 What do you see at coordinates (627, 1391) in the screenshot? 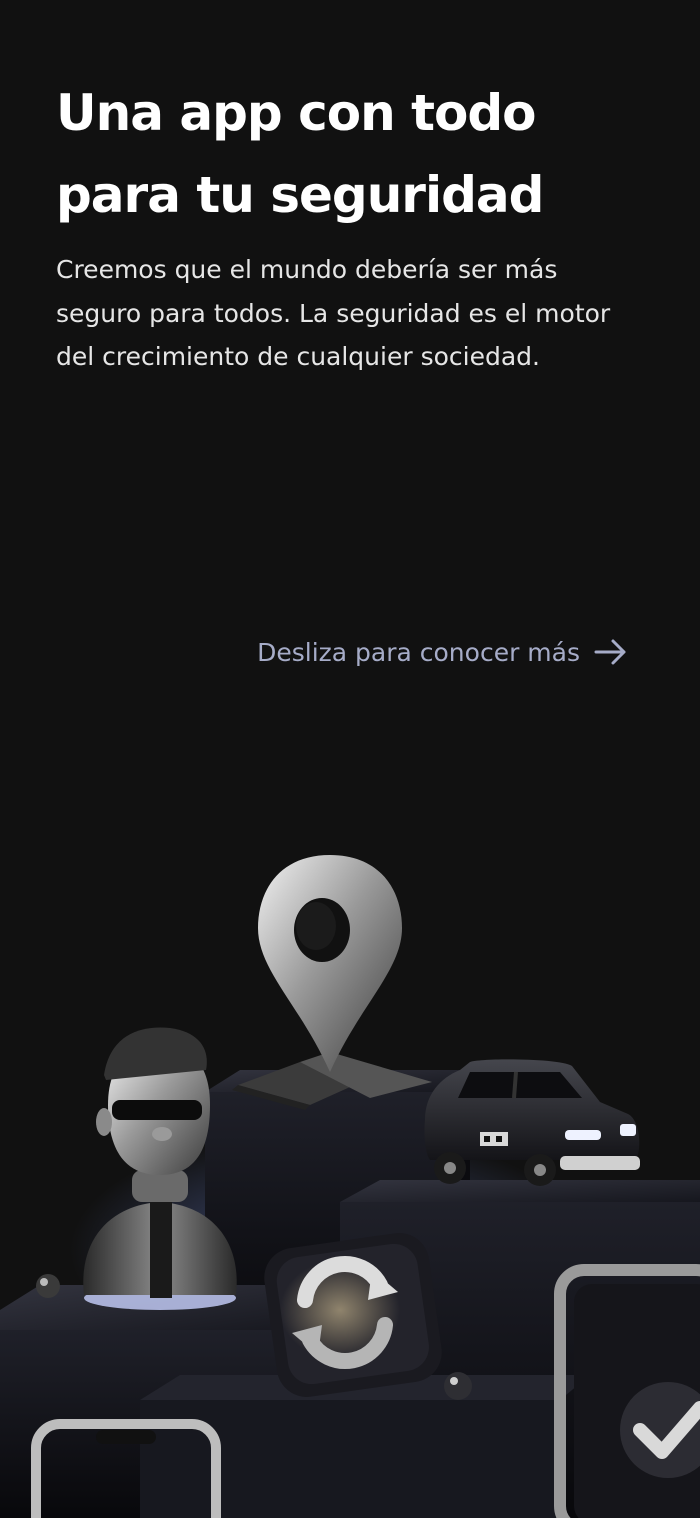
I see `checkmark-shield-icon` at bounding box center [627, 1391].